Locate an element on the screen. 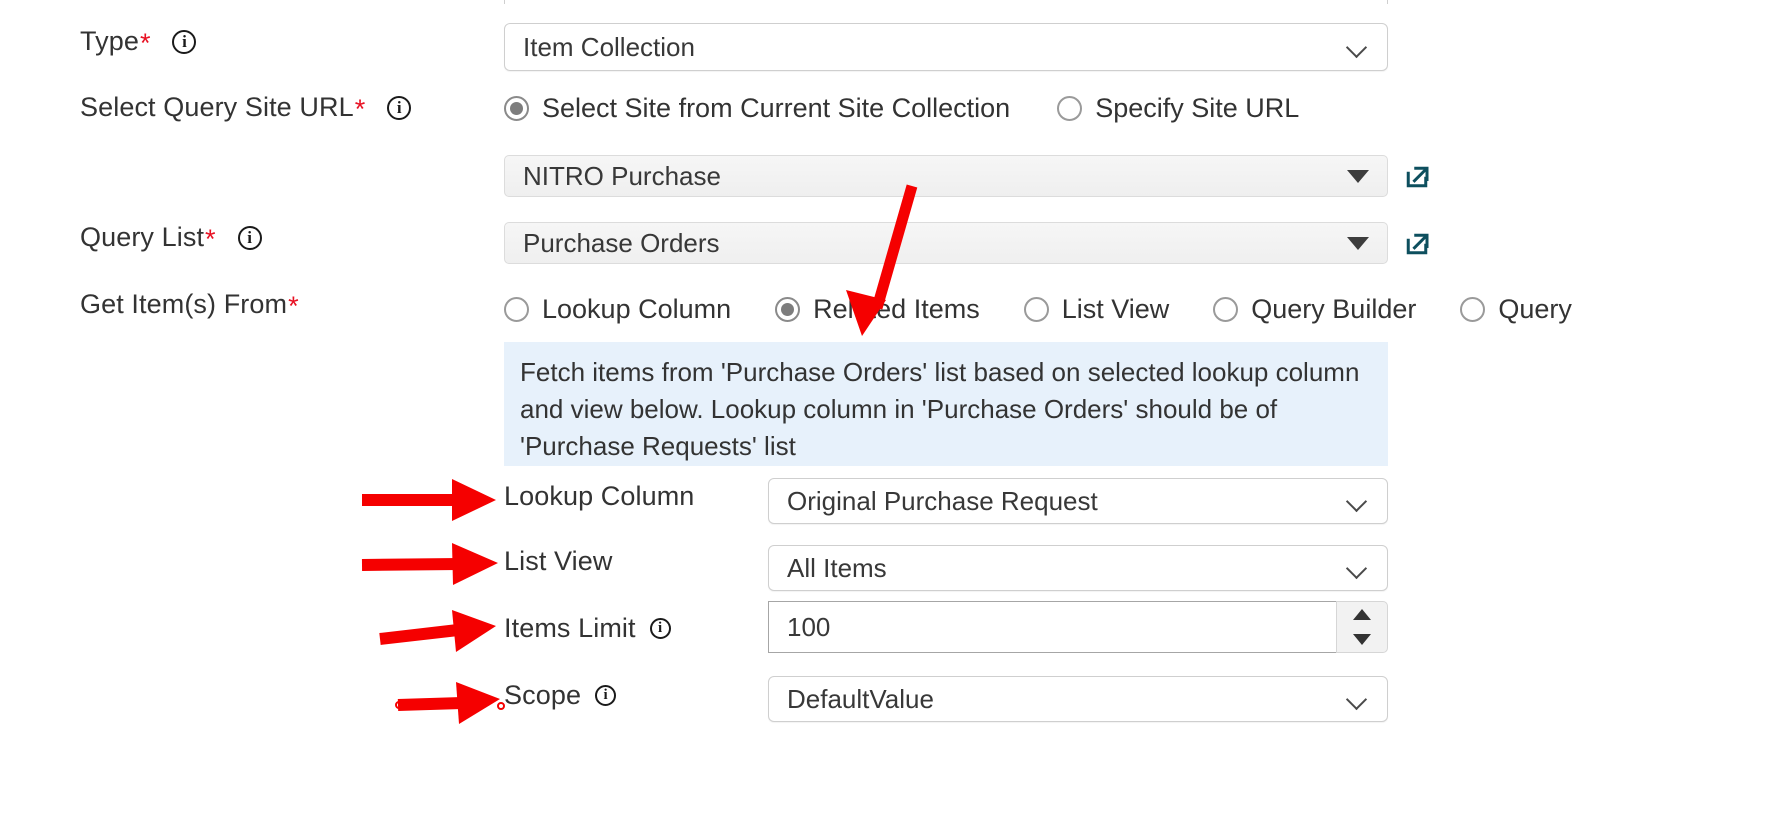 The image size is (1773, 820). radio-select-site-from-current-site-collection: Select Site from Current Site Collection is located at coordinates (757, 108).